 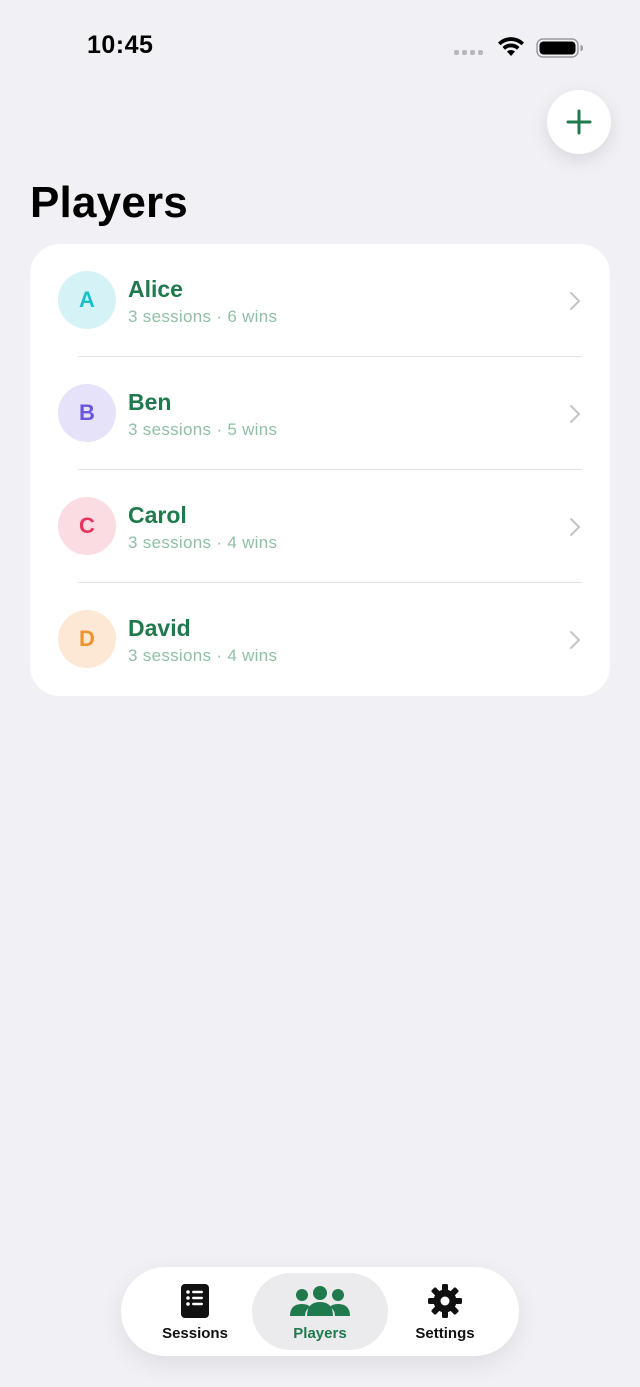 I want to click on avatar: A, so click(x=87, y=300).